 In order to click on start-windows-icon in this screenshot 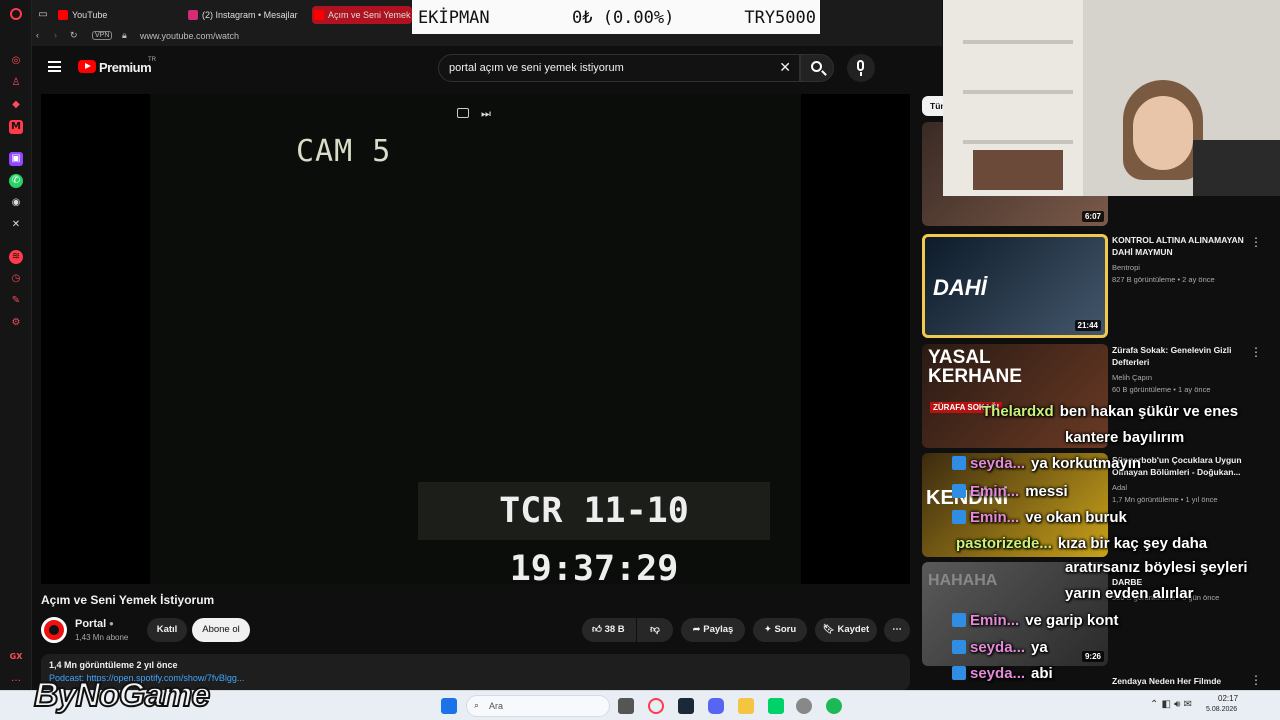, I will do `click(449, 706)`.